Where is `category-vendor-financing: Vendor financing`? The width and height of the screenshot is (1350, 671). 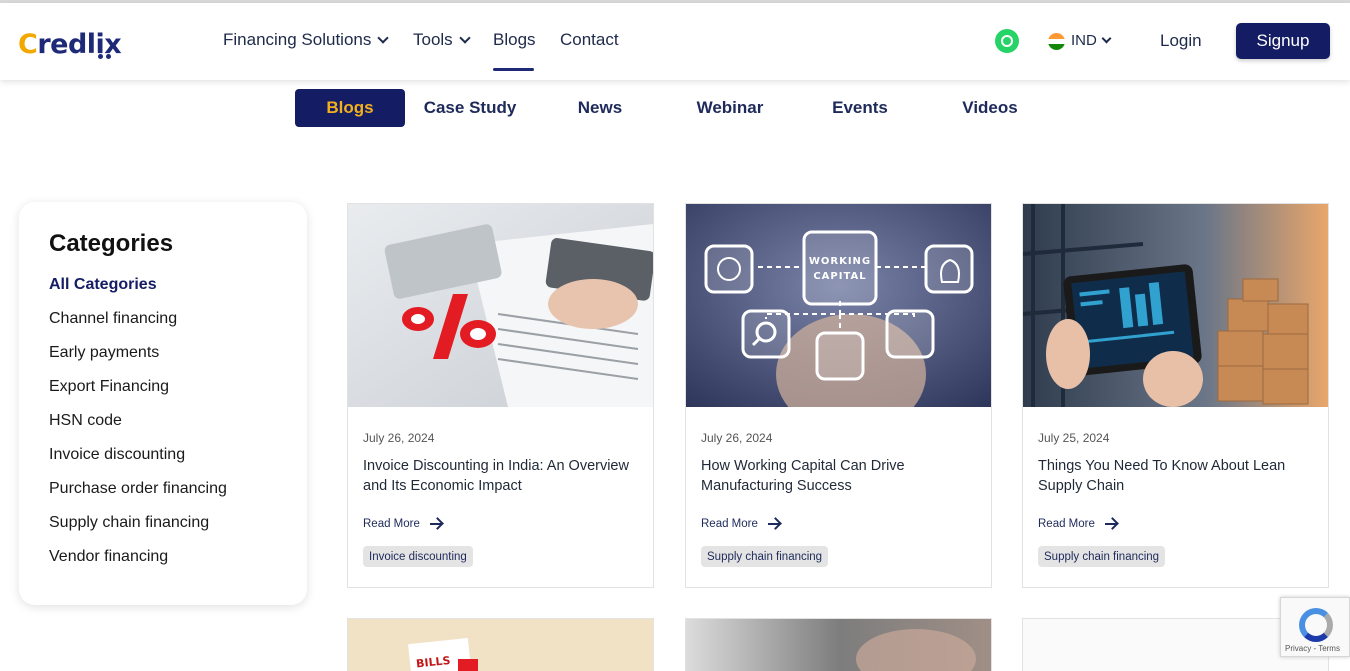
category-vendor-financing: Vendor financing is located at coordinates (108, 557).